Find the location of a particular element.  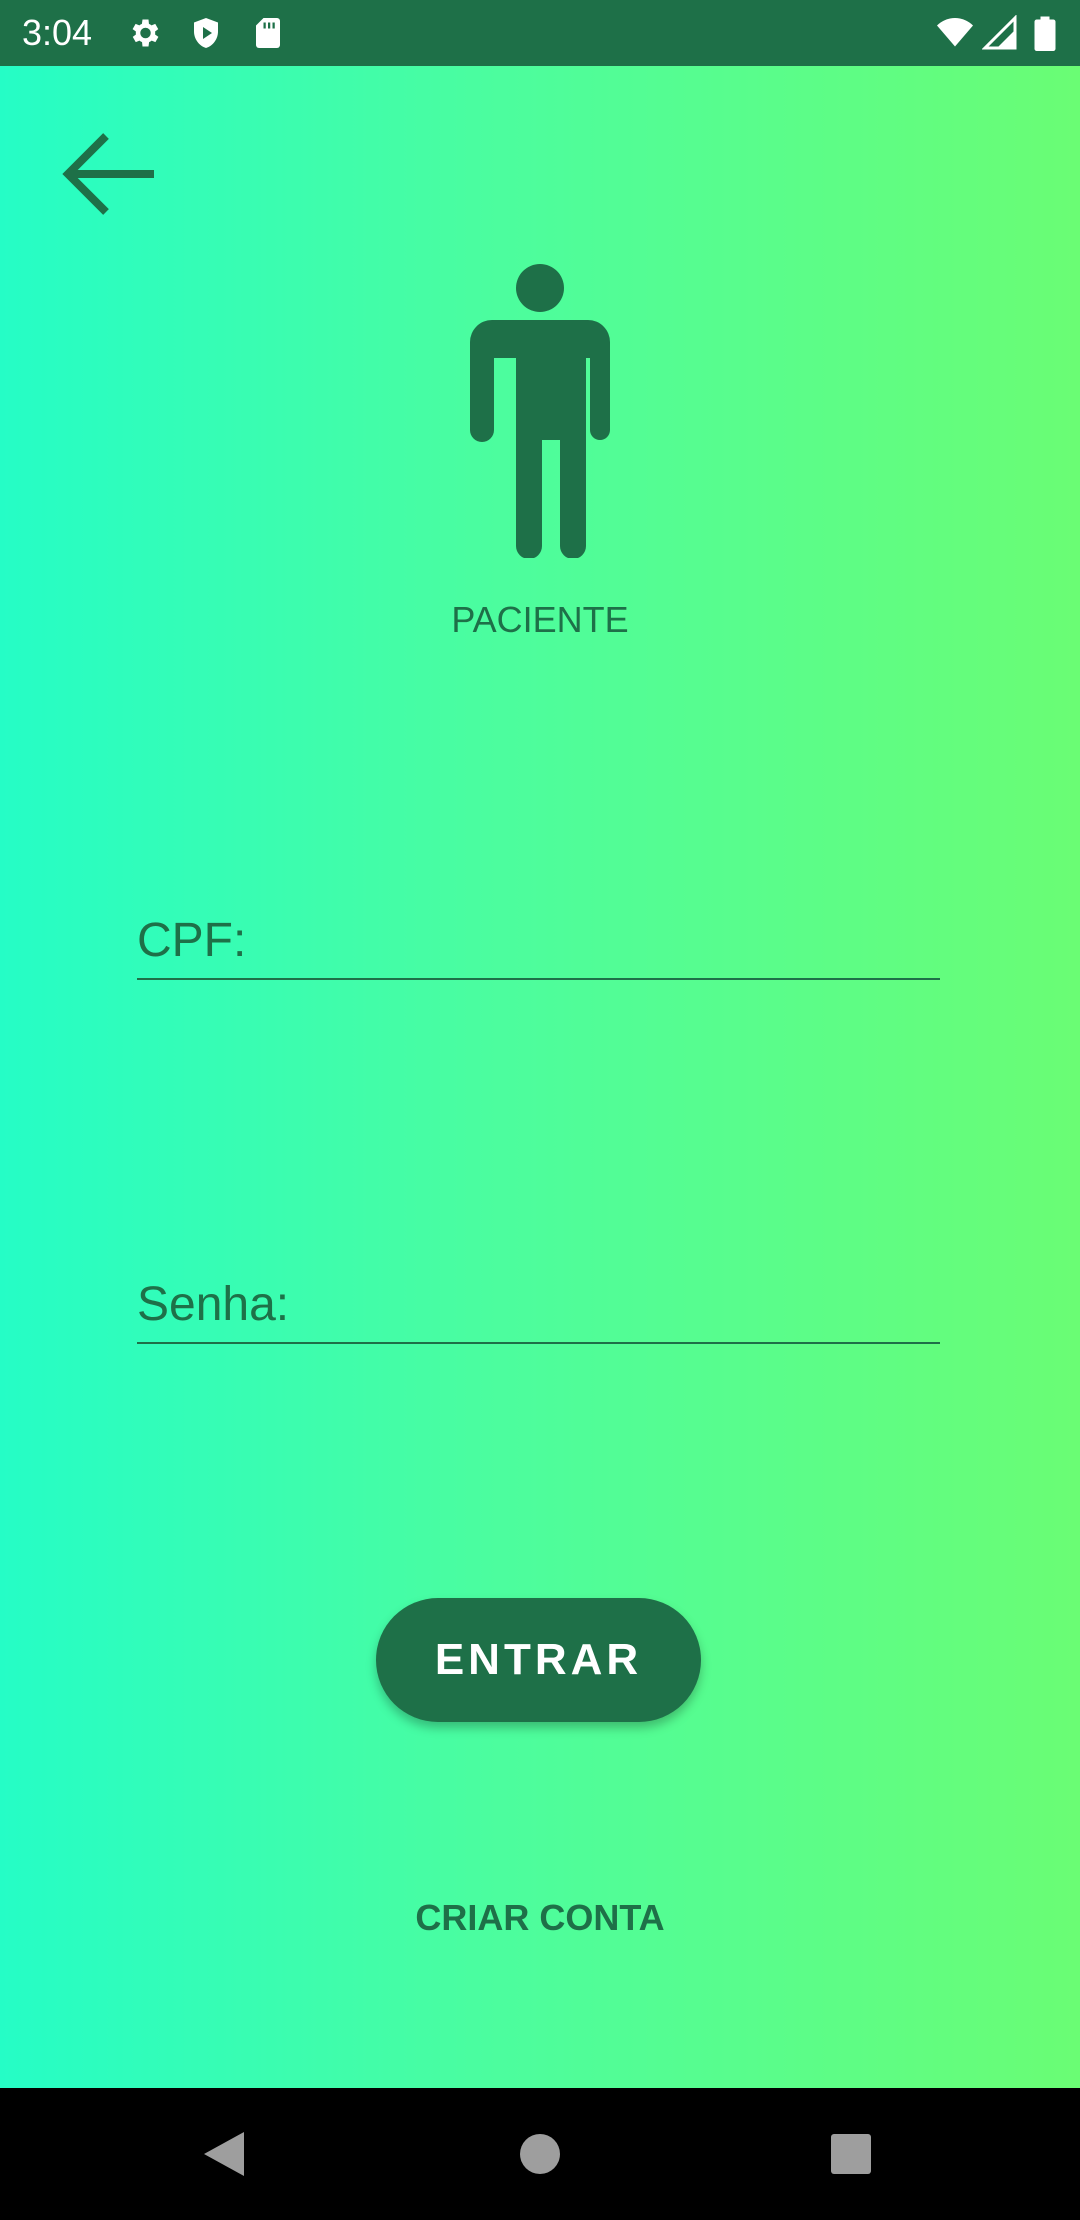

settings-icon is located at coordinates (144, 33).